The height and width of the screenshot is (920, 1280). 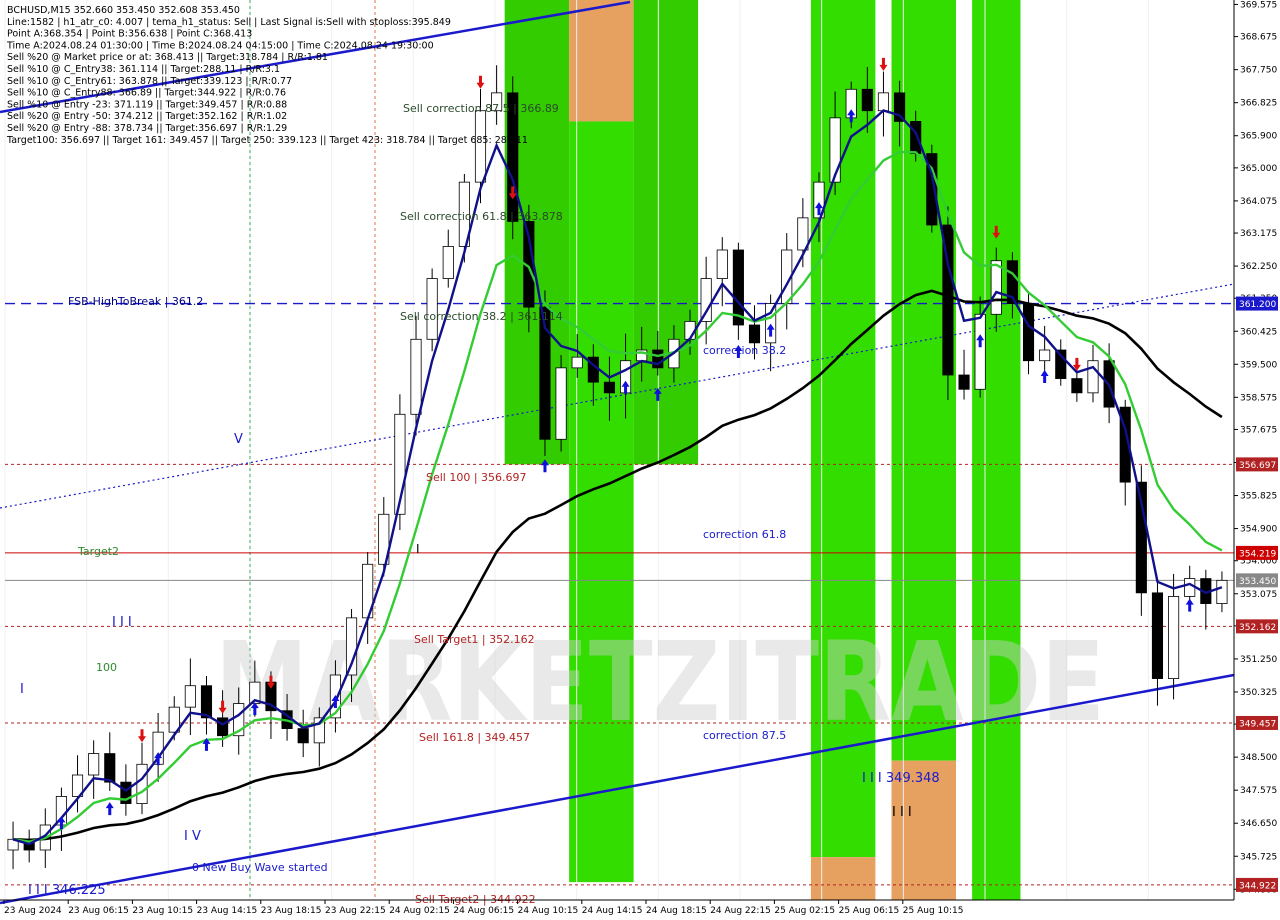 I want to click on level-tag-text: 349.457, so click(x=1257, y=724).